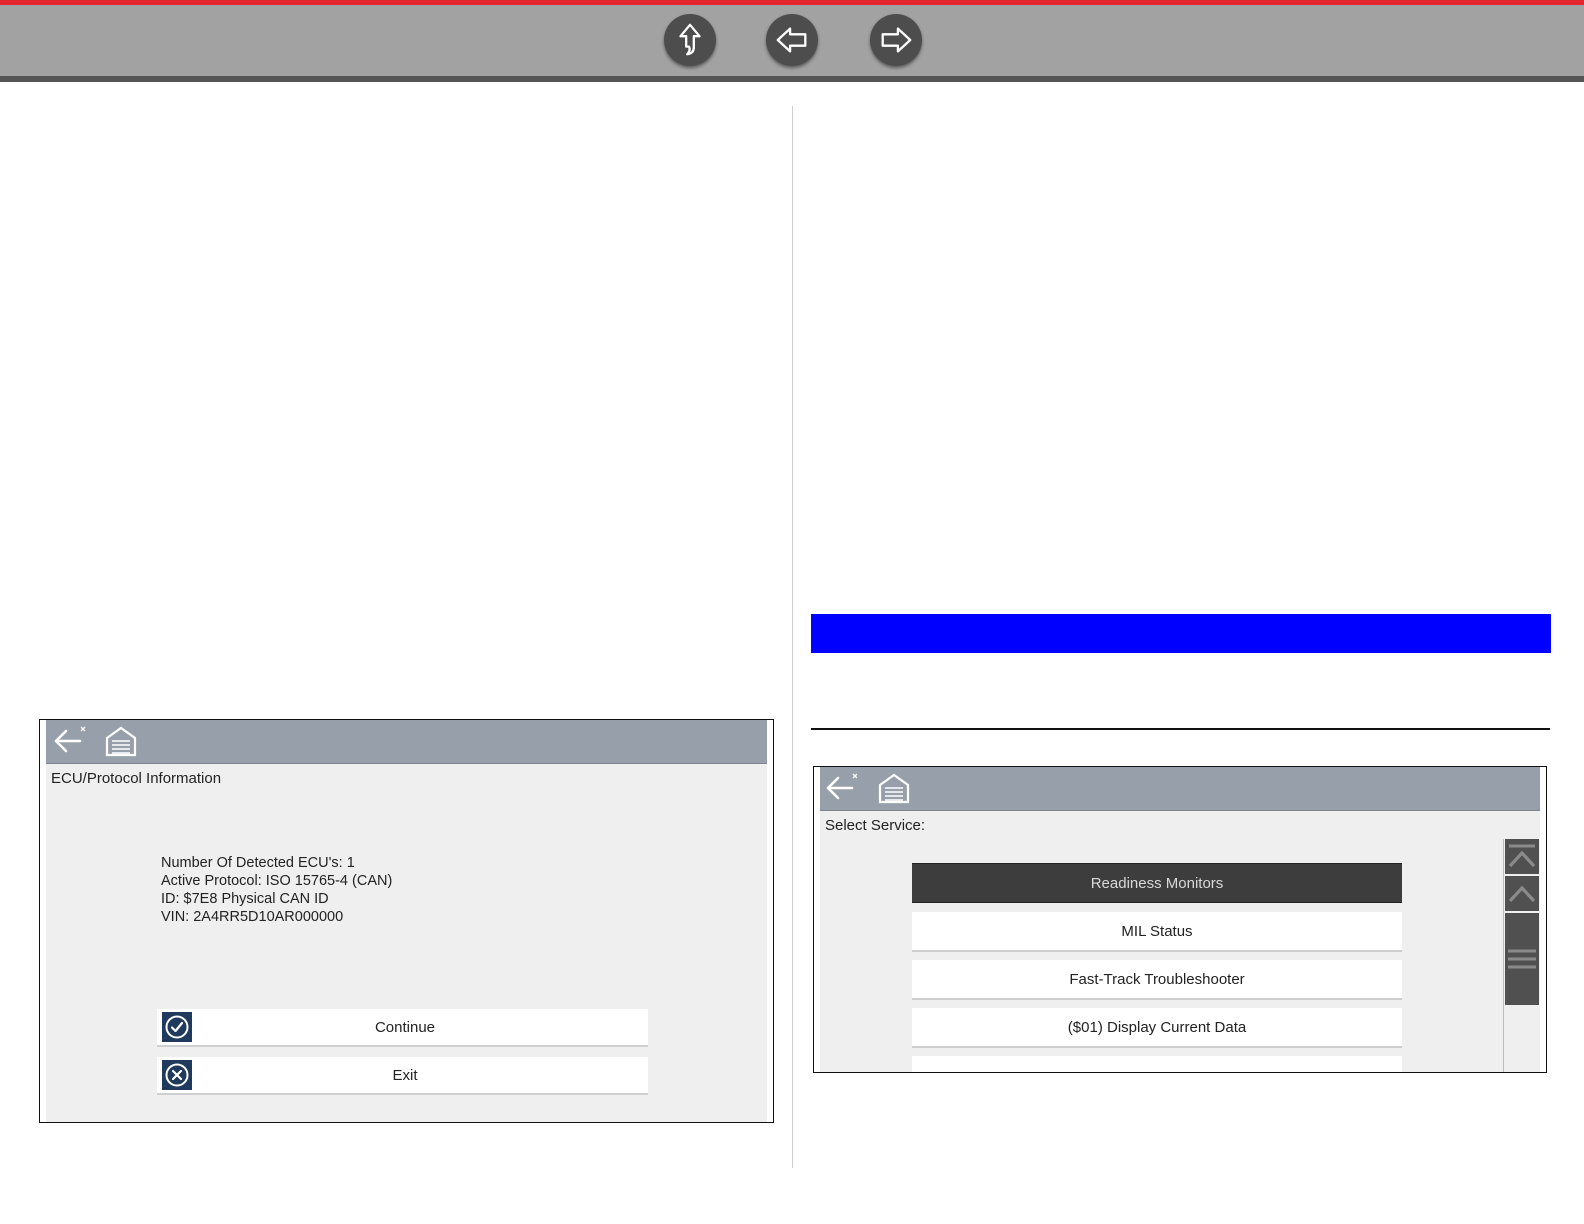 The height and width of the screenshot is (1224, 1584). I want to click on screen-title: Select Service:, so click(875, 825).